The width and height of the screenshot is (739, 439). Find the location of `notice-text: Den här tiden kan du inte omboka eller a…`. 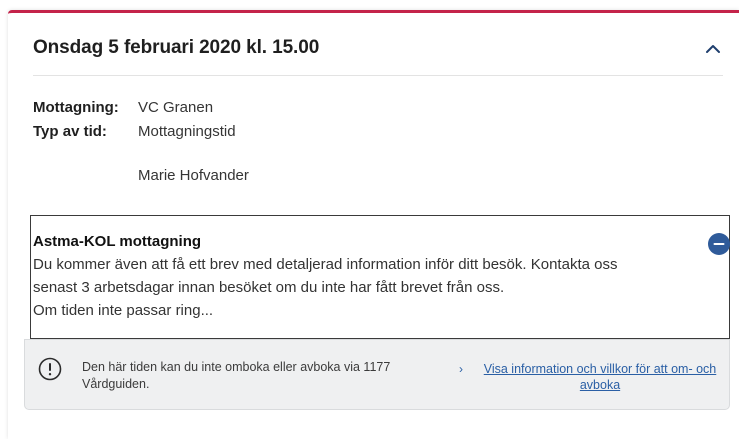

notice-text: Den här tiden kan du inte omboka eller a… is located at coordinates (236, 375).